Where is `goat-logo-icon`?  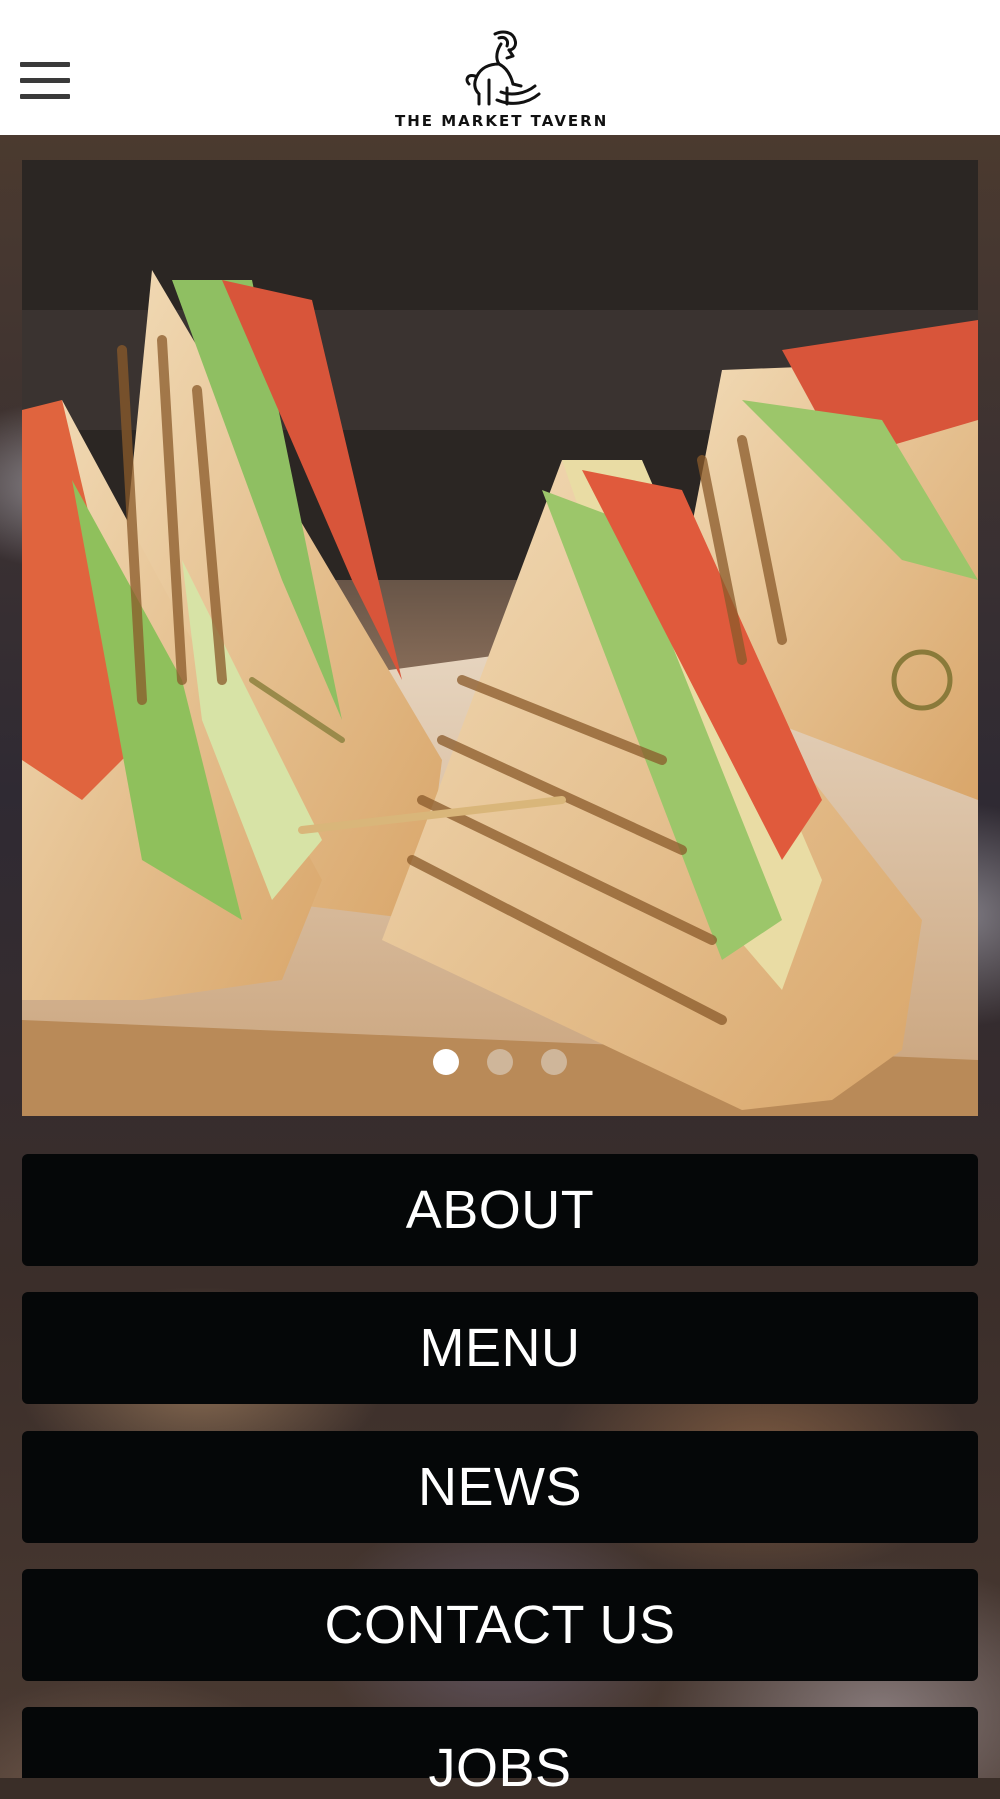 goat-logo-icon is located at coordinates (503, 68).